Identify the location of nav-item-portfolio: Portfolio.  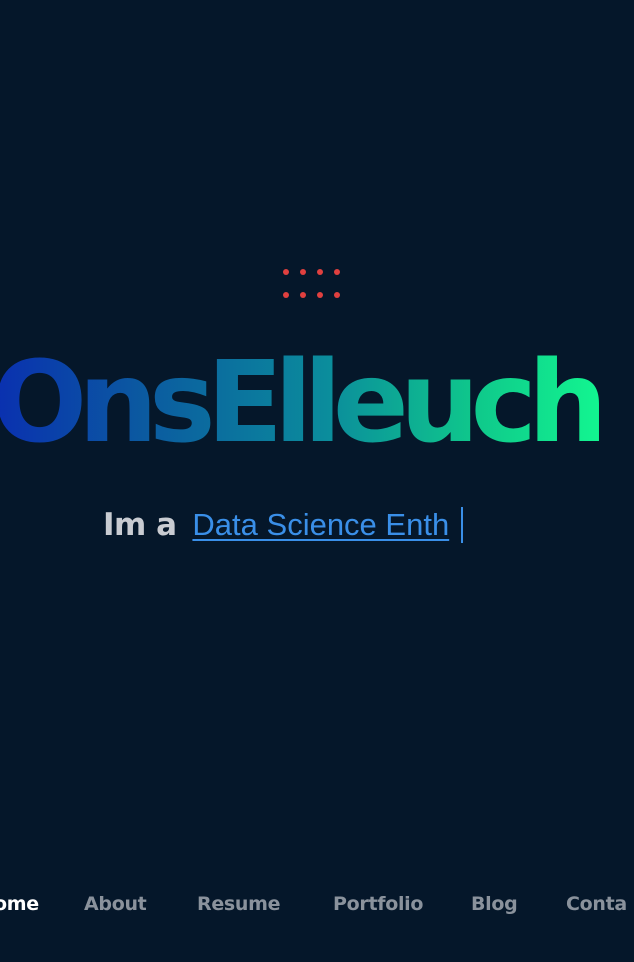
(378, 904).